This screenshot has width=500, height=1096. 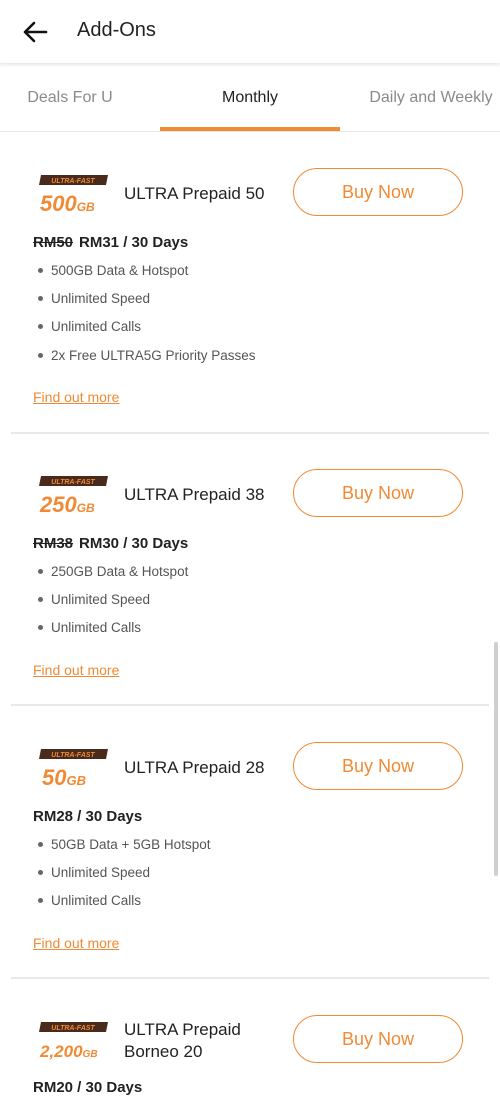 I want to click on svg-text: 2,200GB, so click(x=68, y=1051).